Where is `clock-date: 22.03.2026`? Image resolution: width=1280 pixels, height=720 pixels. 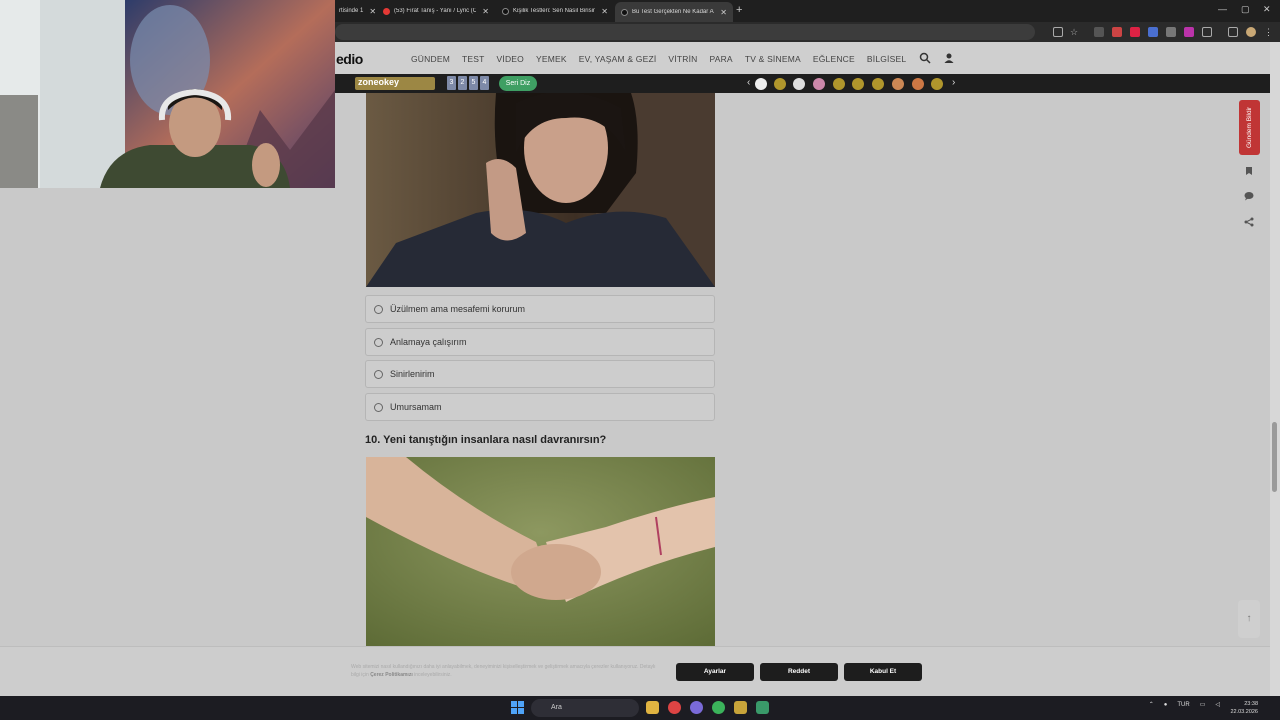 clock-date: 22.03.2026 is located at coordinates (1244, 712).